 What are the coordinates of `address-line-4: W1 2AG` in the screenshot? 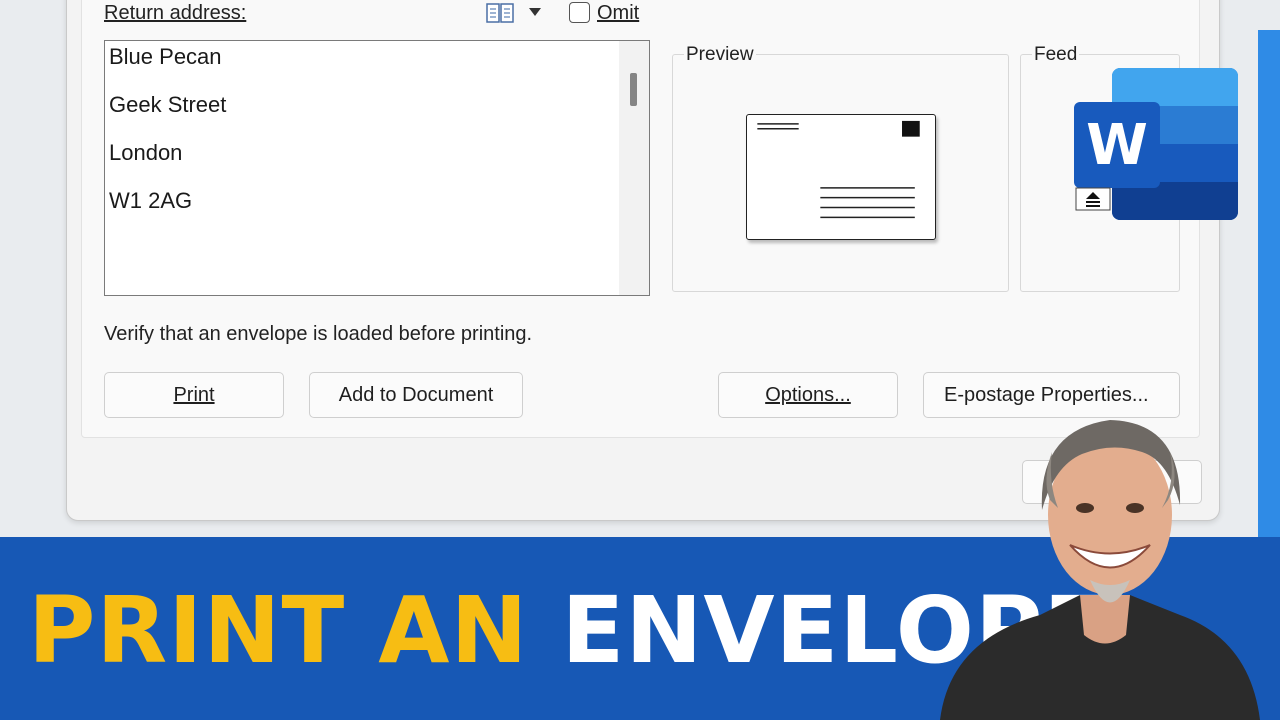 It's located at (151, 200).